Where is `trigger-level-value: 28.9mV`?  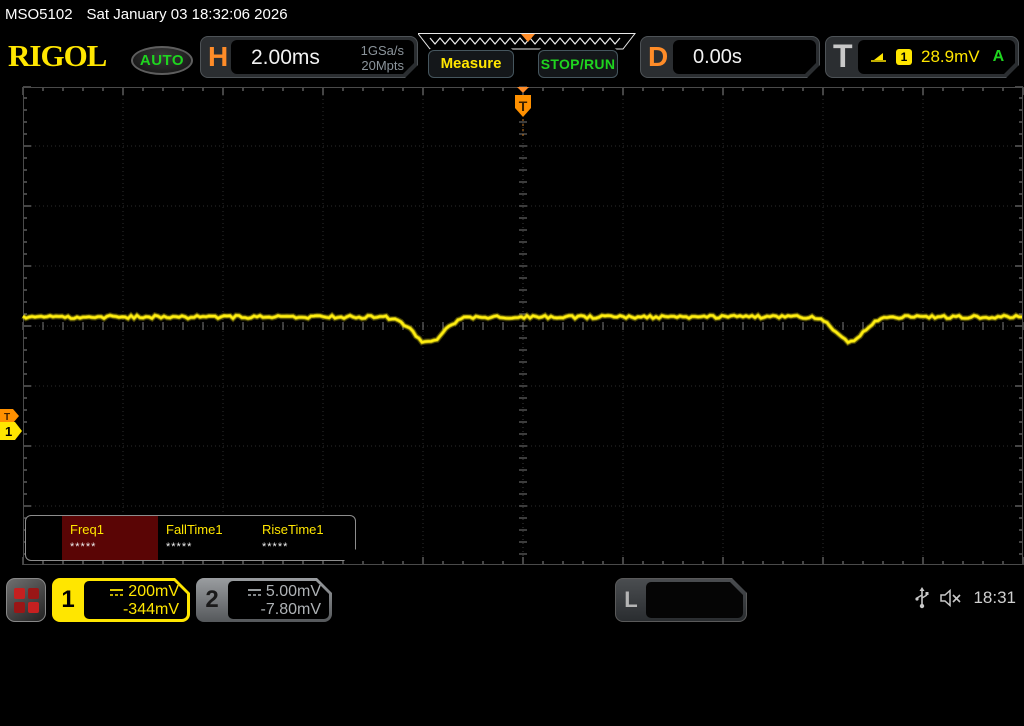
trigger-level-value: 28.9mV is located at coordinates (950, 56).